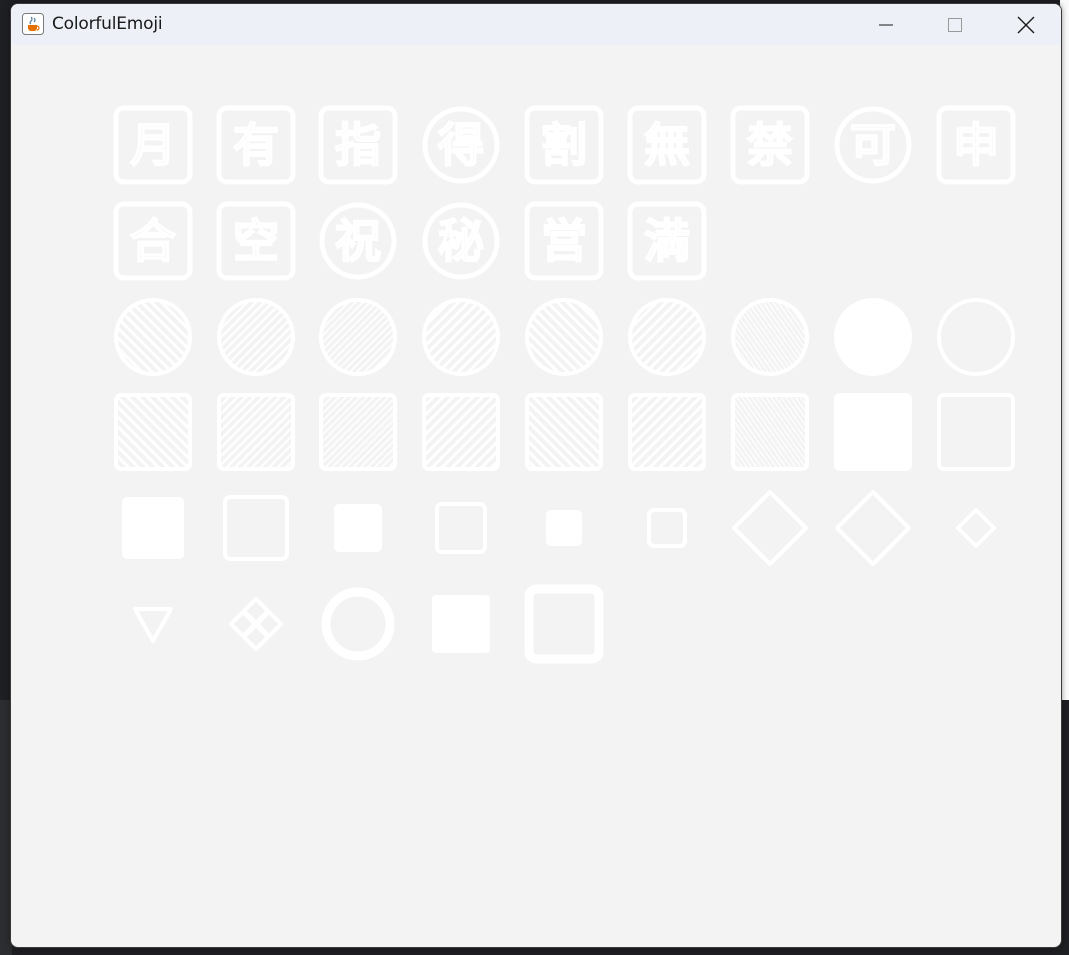 Image resolution: width=1069 pixels, height=955 pixels. What do you see at coordinates (564, 528) in the screenshot?
I see `square-xsmall-filled` at bounding box center [564, 528].